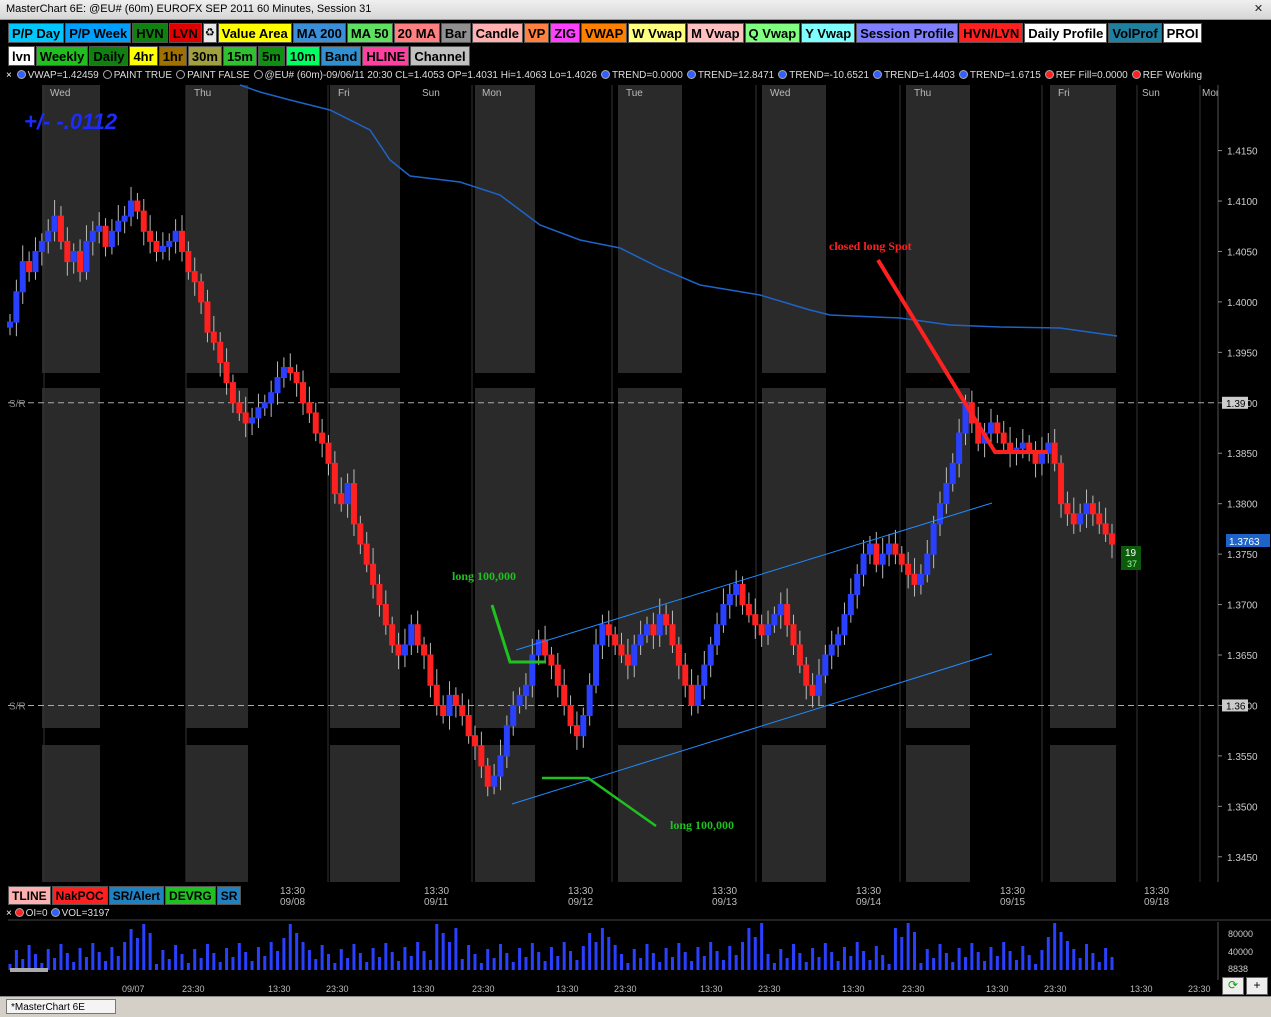 The width and height of the screenshot is (1271, 1017). What do you see at coordinates (1242, 606) in the screenshot?
I see `price-tick-label: 1.3700` at bounding box center [1242, 606].